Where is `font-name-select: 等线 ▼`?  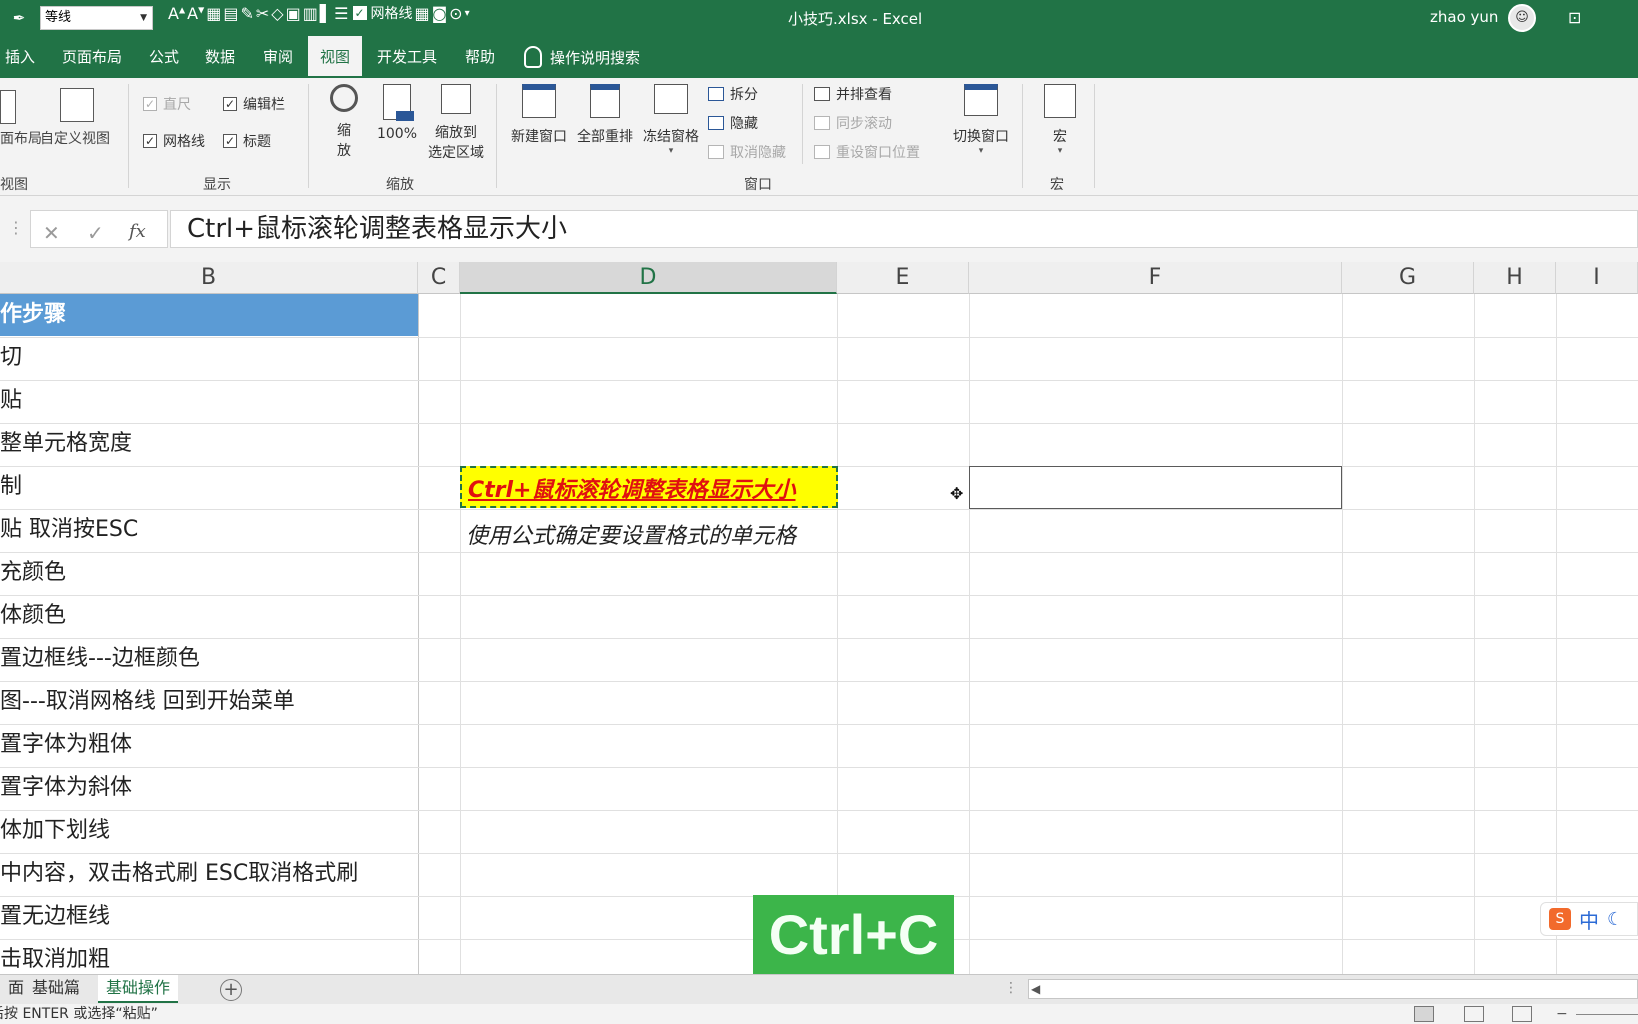
font-name-select: 等线 ▼ is located at coordinates (96, 18).